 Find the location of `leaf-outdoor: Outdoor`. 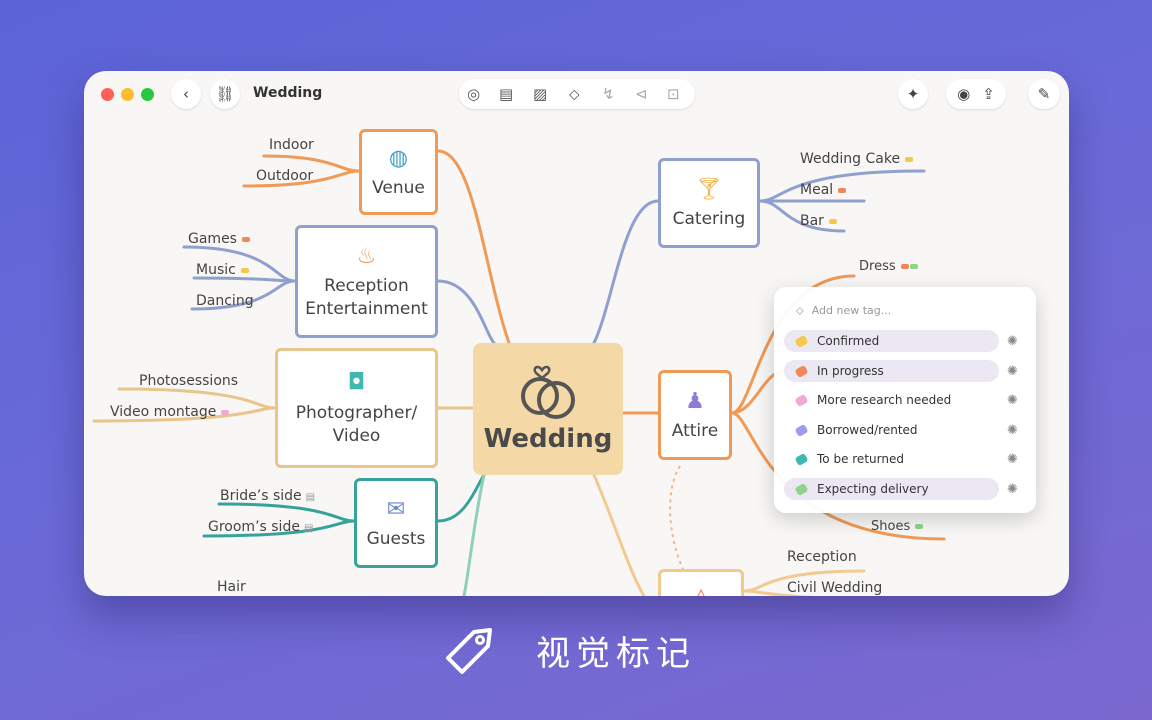

leaf-outdoor: Outdoor is located at coordinates (284, 176).